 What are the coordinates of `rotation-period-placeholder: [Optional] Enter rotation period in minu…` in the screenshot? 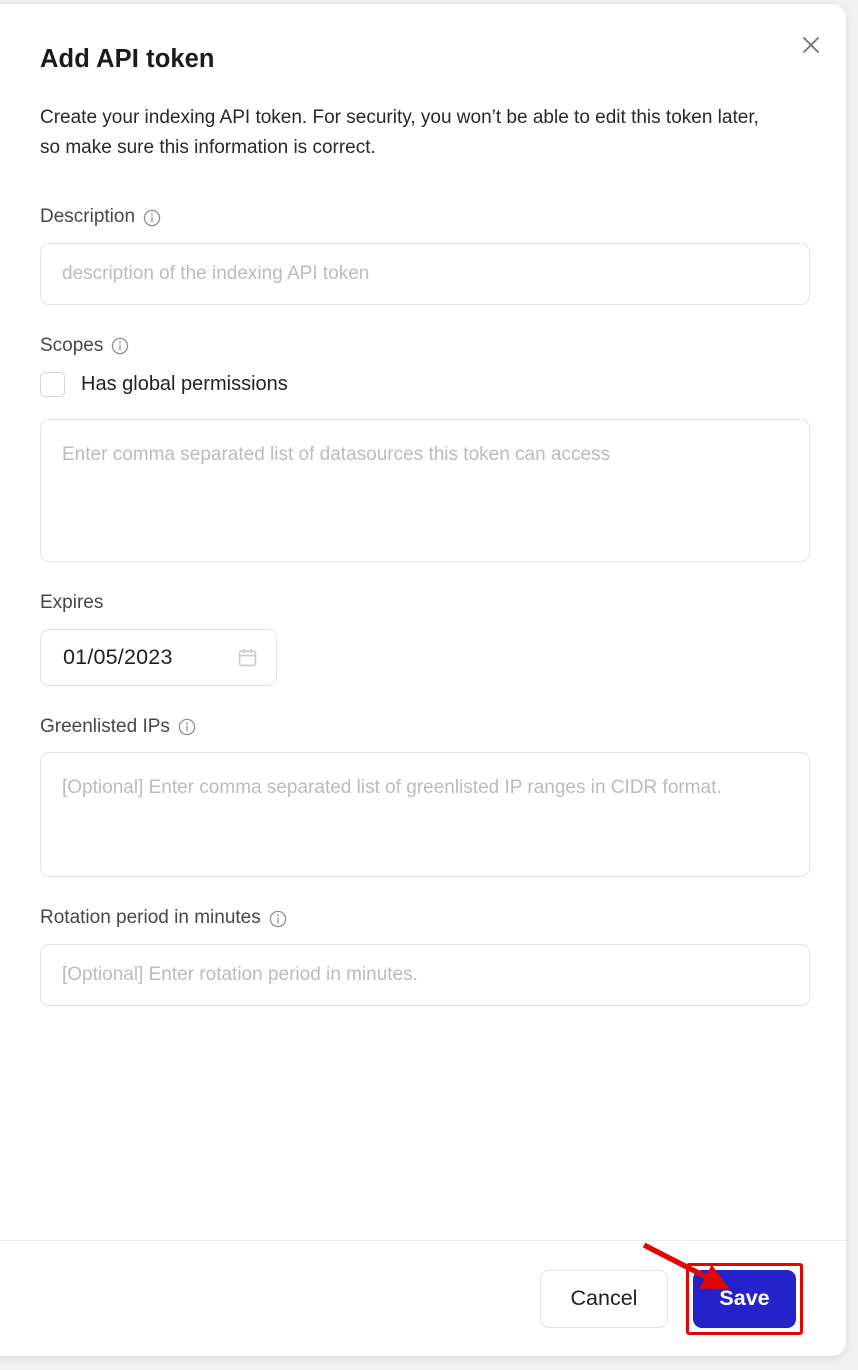 It's located at (240, 975).